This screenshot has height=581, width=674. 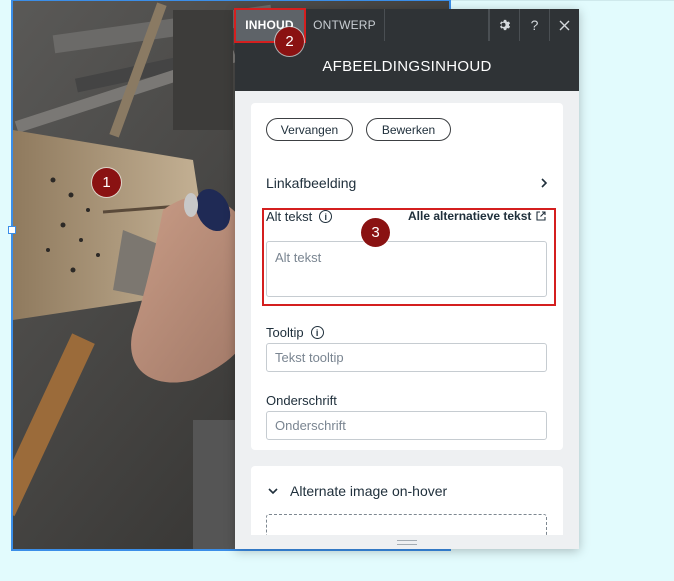 I want to click on link-image-row: Linkafbeelding, so click(x=407, y=183).